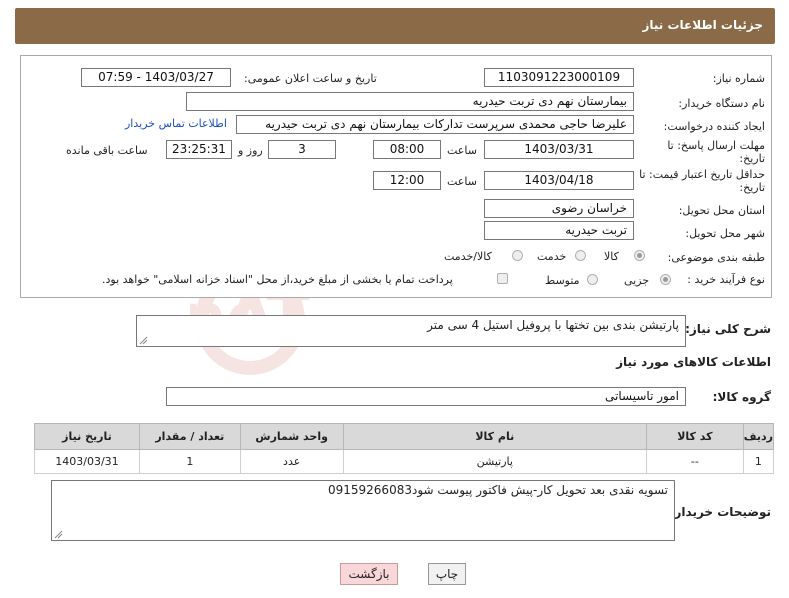 The height and width of the screenshot is (598, 789). Describe the element at coordinates (580, 255) in the screenshot. I see `category-radio-service` at that location.